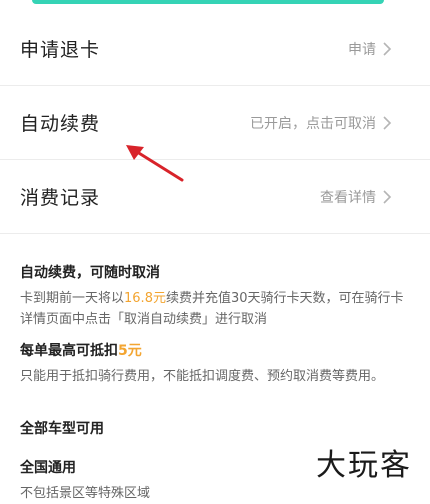 The height and width of the screenshot is (504, 430). What do you see at coordinates (348, 197) in the screenshot?
I see `row-action-text: 查看详情` at bounding box center [348, 197].